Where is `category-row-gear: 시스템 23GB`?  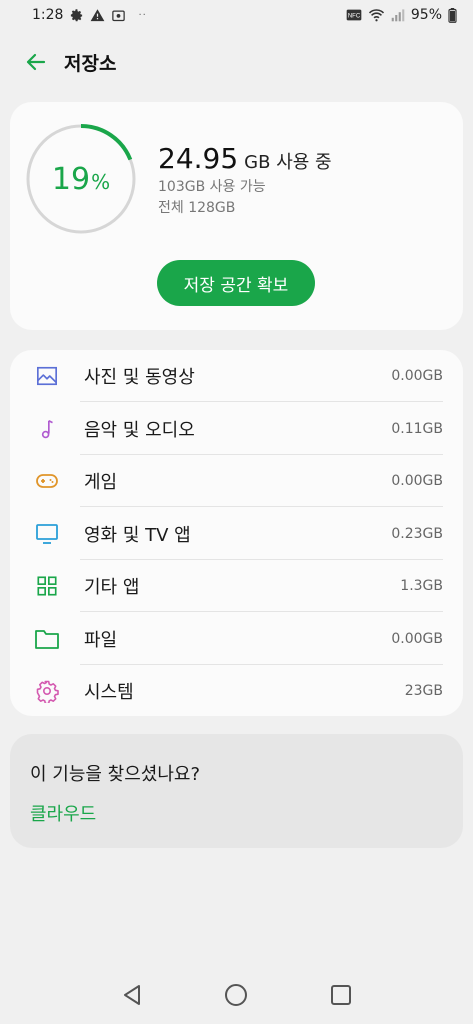 category-row-gear: 시스템 23GB is located at coordinates (236, 691).